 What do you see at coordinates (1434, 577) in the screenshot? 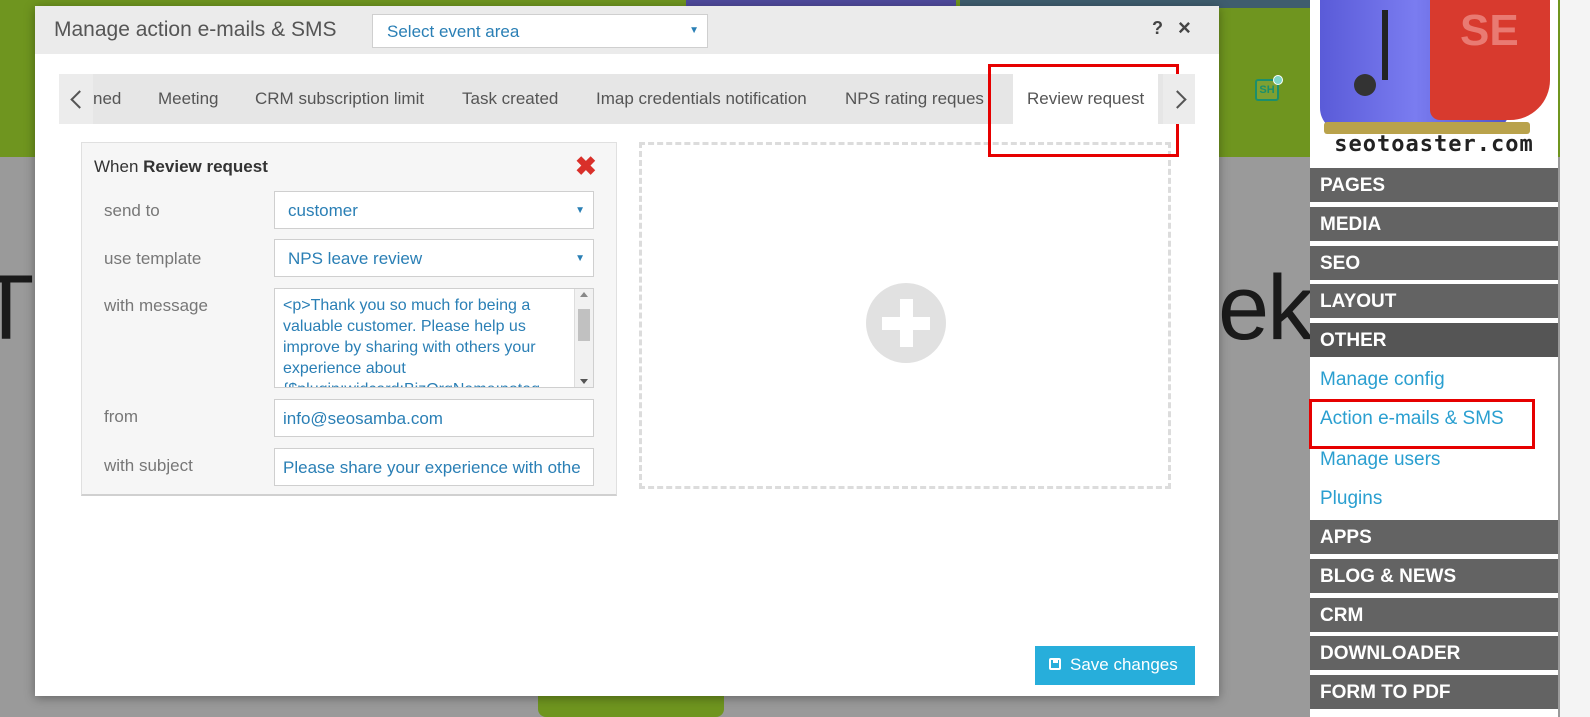
I see `menu-blog-news: BLOG & NEWS` at bounding box center [1434, 577].